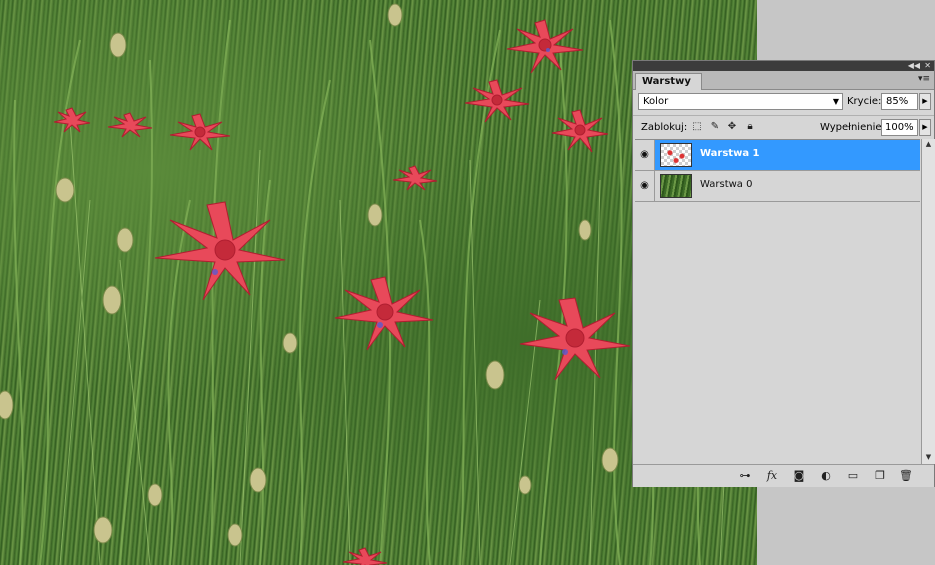  Describe the element at coordinates (927, 66) in the screenshot. I see `close-icon: ✕` at that location.